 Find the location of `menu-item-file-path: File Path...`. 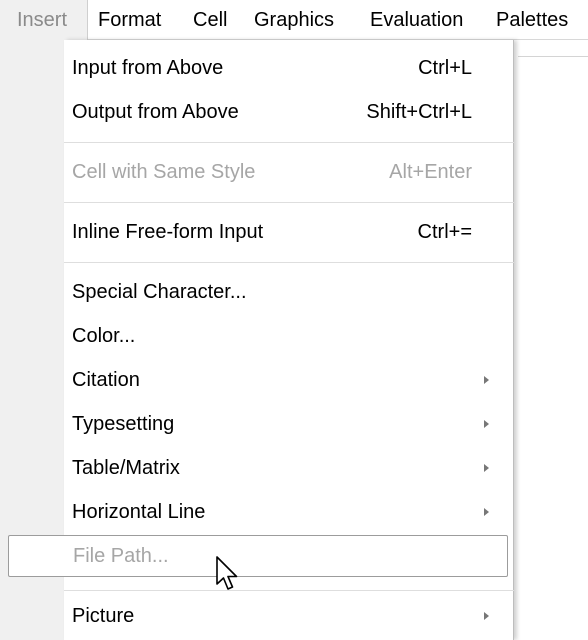

menu-item-file-path: File Path... is located at coordinates (258, 556).